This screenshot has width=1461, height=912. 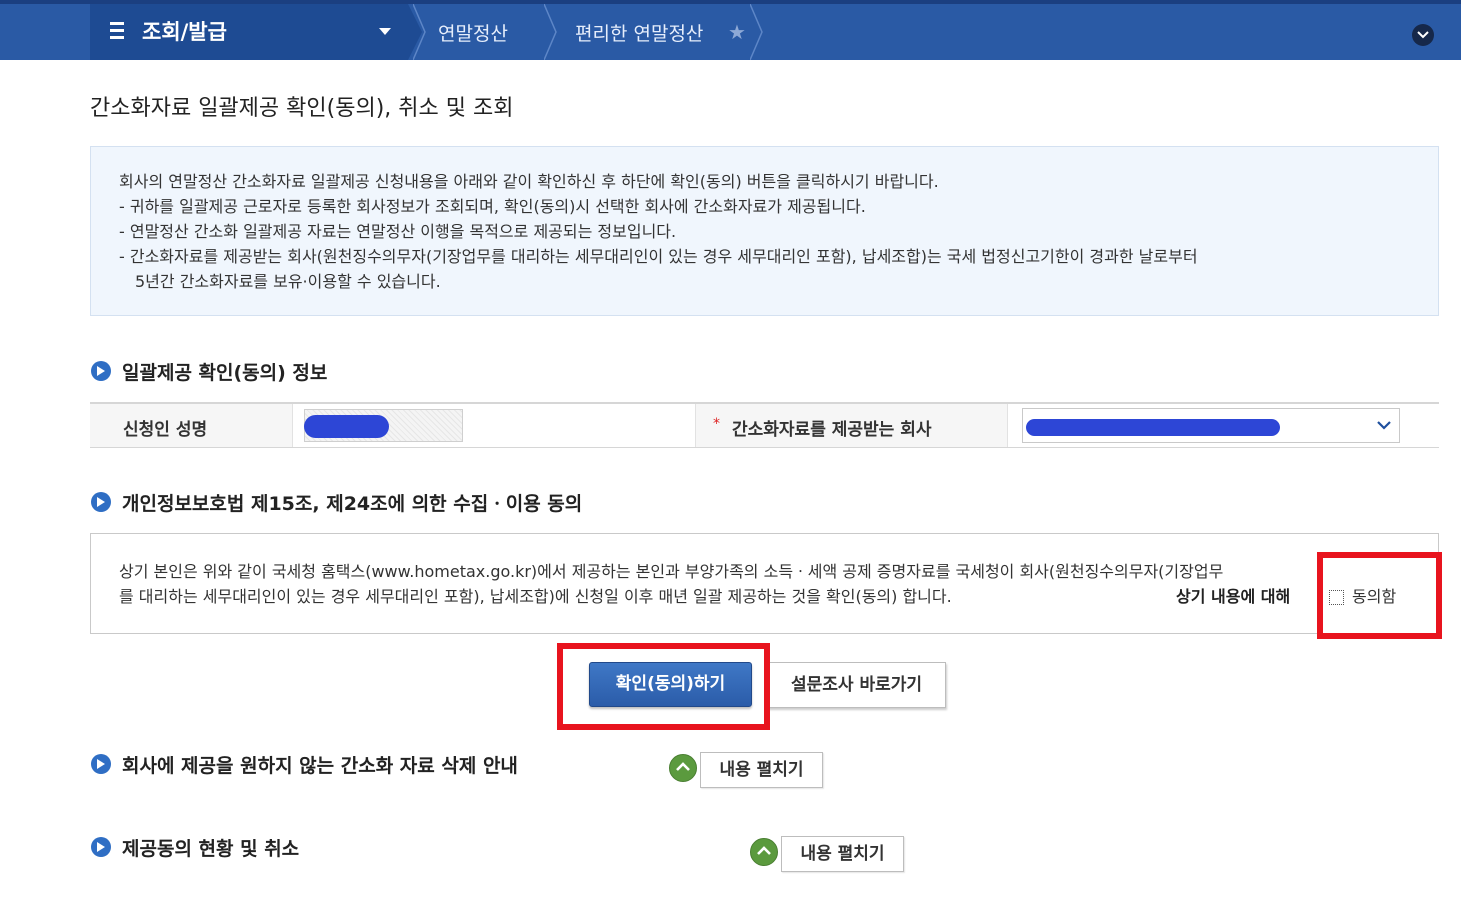 I want to click on applicant-name-label-cell: 신청인 성명, so click(x=191, y=425).